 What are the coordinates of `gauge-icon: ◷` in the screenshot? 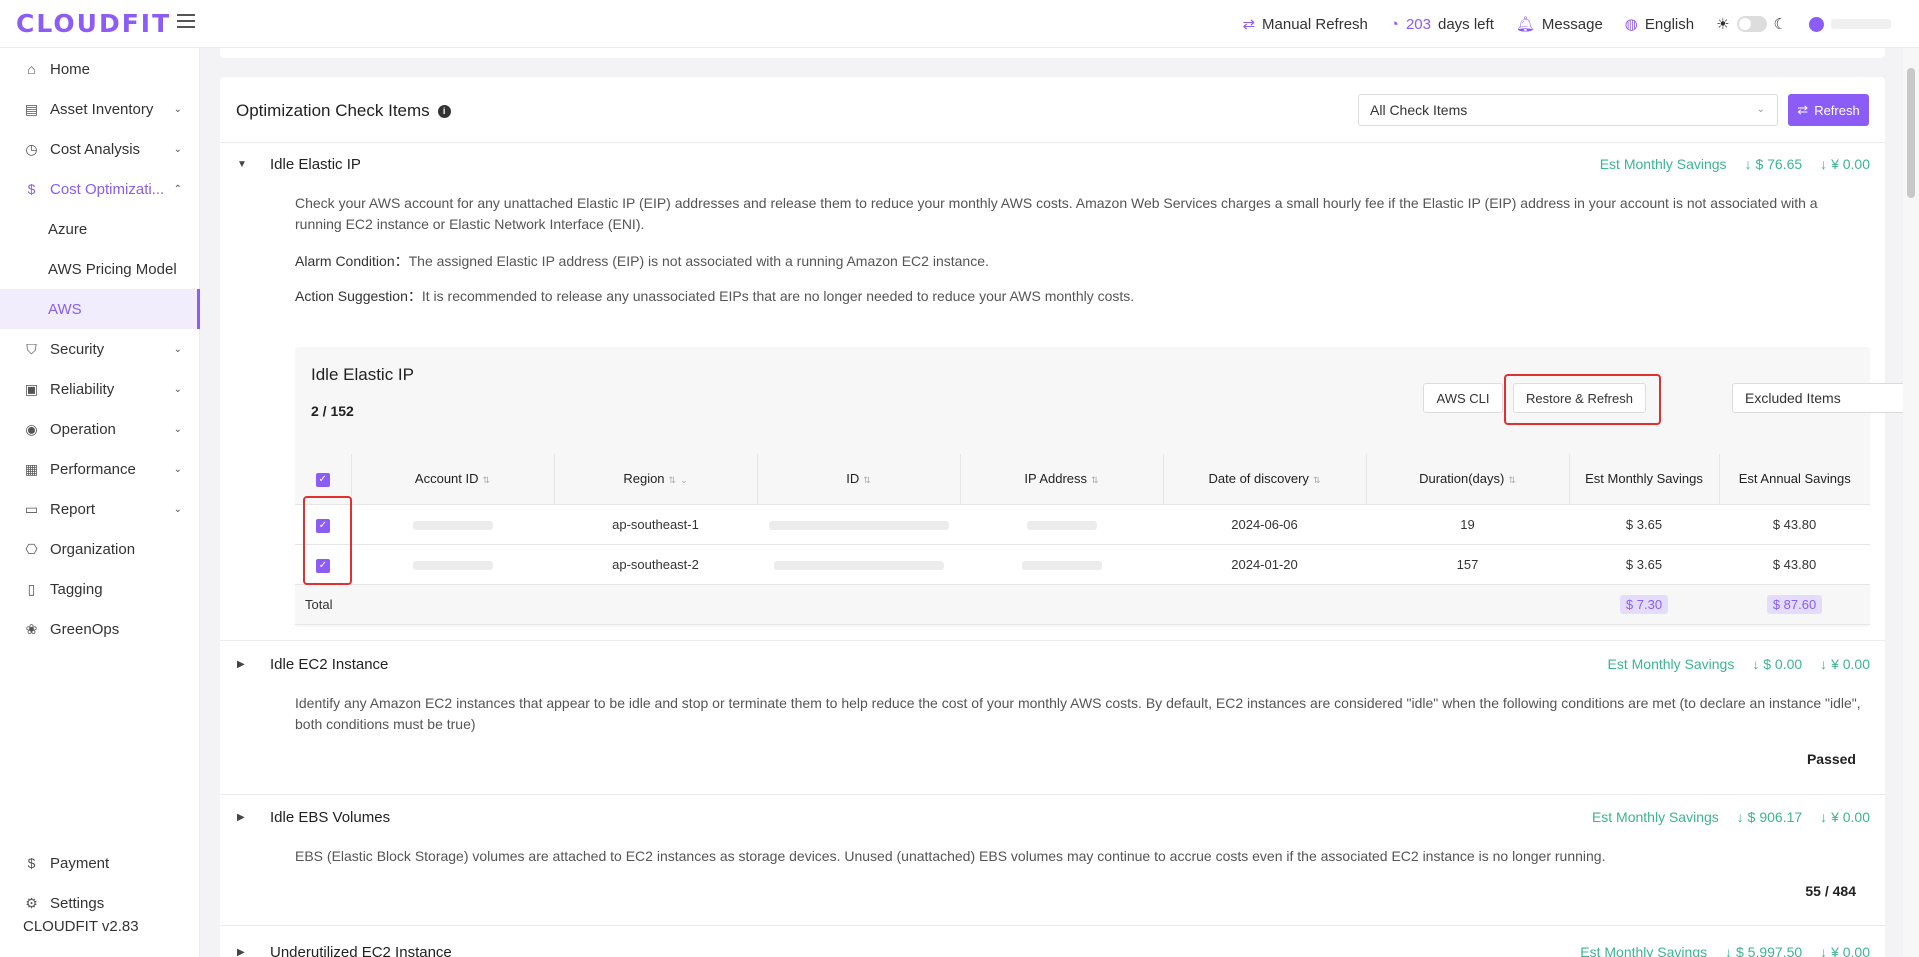 It's located at (31, 148).